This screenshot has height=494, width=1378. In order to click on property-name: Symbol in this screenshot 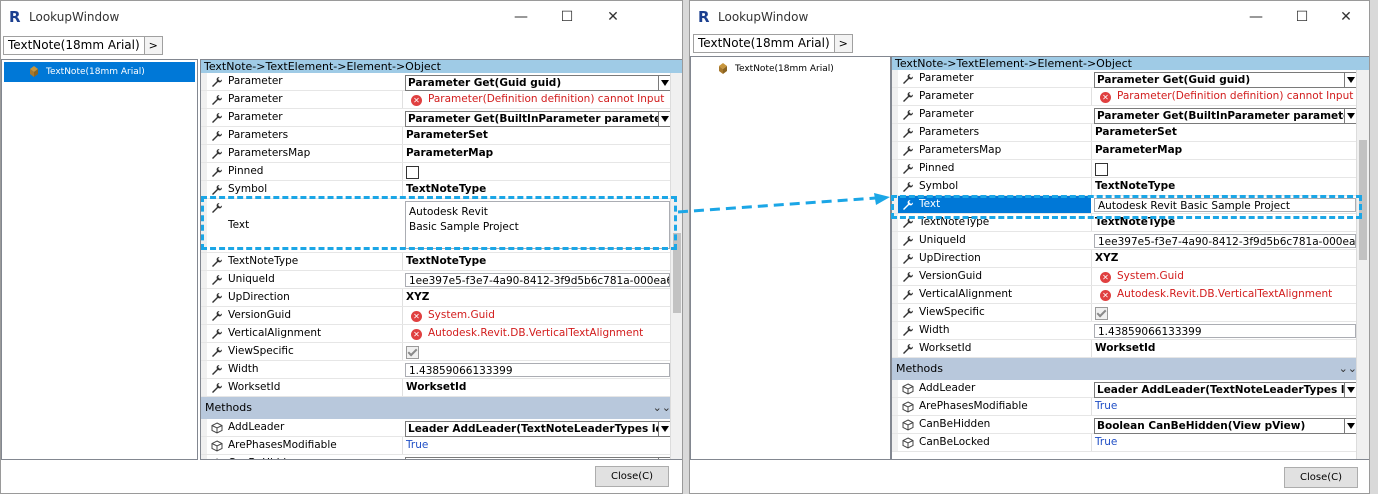, I will do `click(939, 186)`.